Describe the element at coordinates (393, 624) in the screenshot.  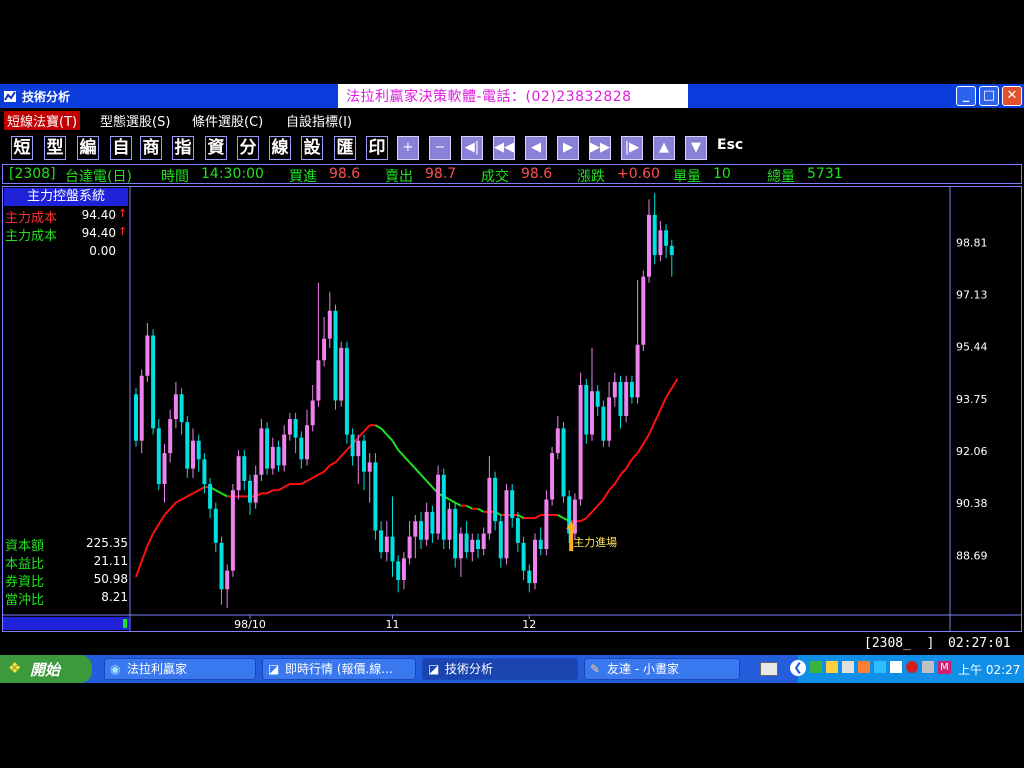
I see `x-tick-label: 11` at that location.